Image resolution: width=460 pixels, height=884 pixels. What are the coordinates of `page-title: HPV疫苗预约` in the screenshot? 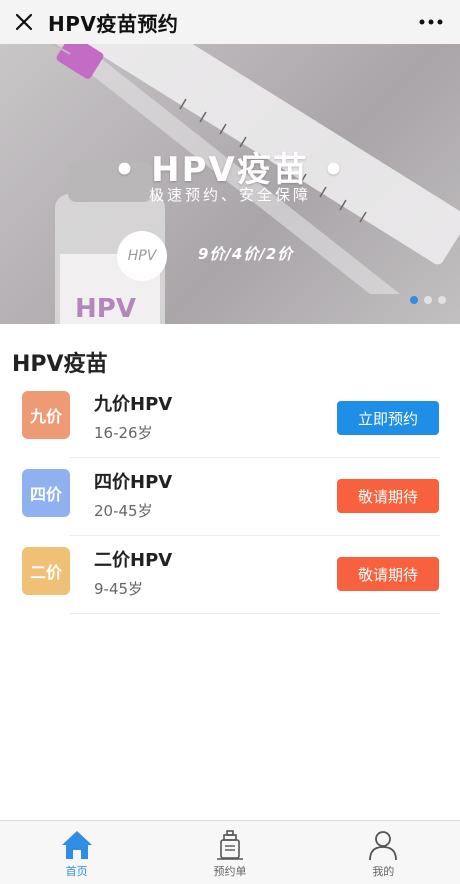 It's located at (113, 23).